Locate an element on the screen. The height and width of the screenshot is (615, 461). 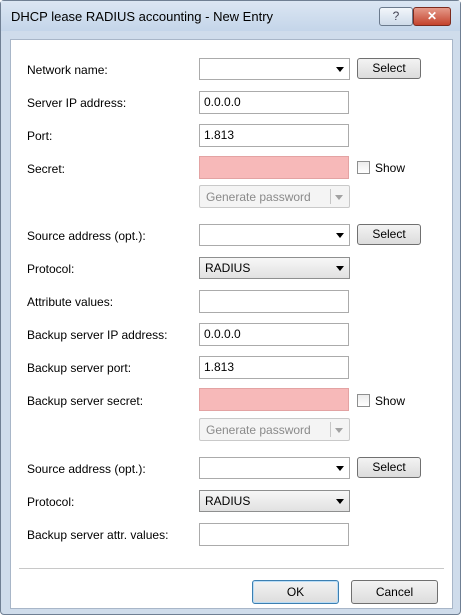
network-name-label: Network name: is located at coordinates (67, 70).